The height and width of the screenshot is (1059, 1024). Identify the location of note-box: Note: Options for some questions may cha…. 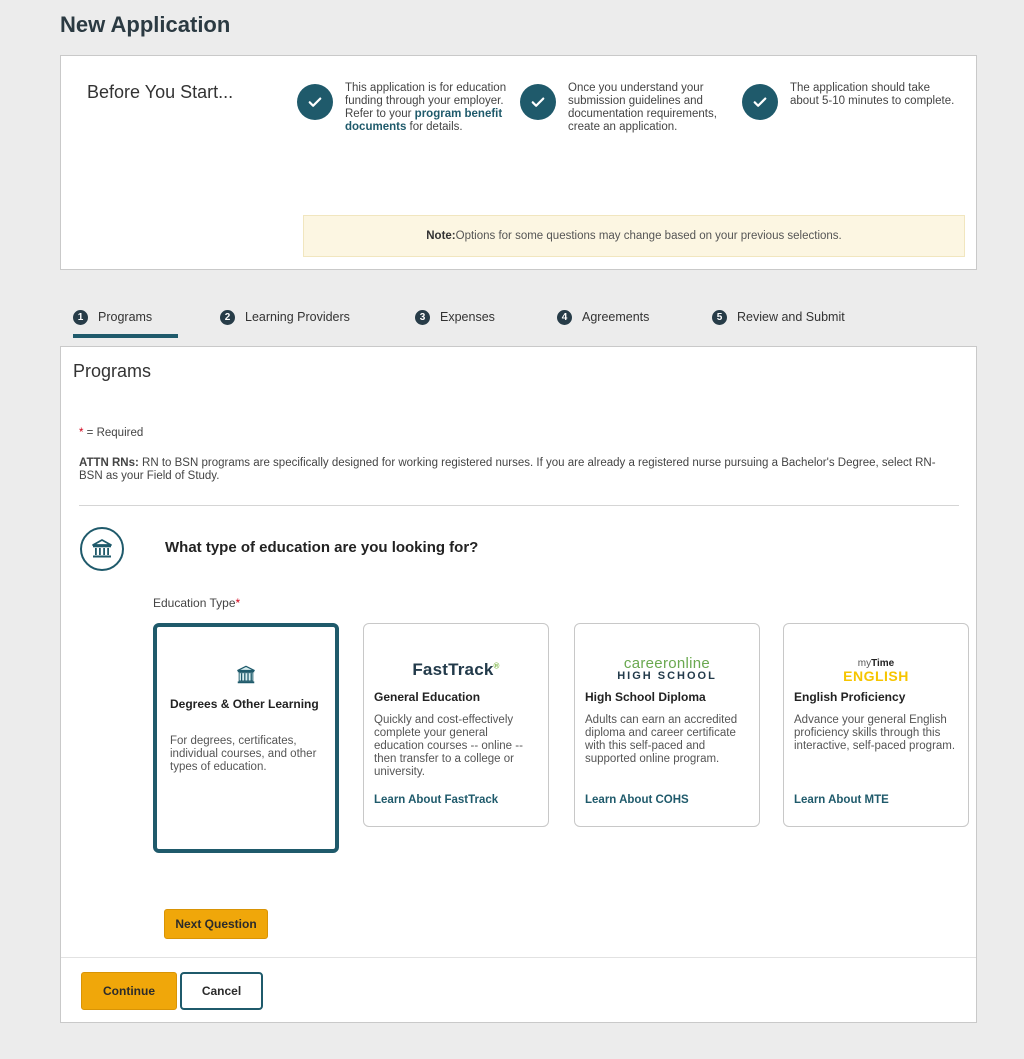
(634, 236).